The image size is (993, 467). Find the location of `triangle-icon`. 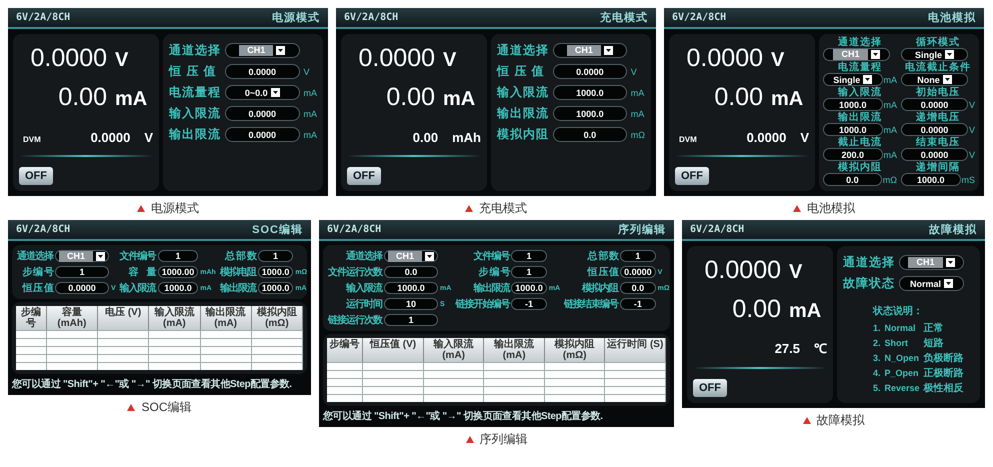

triangle-icon is located at coordinates (806, 420).